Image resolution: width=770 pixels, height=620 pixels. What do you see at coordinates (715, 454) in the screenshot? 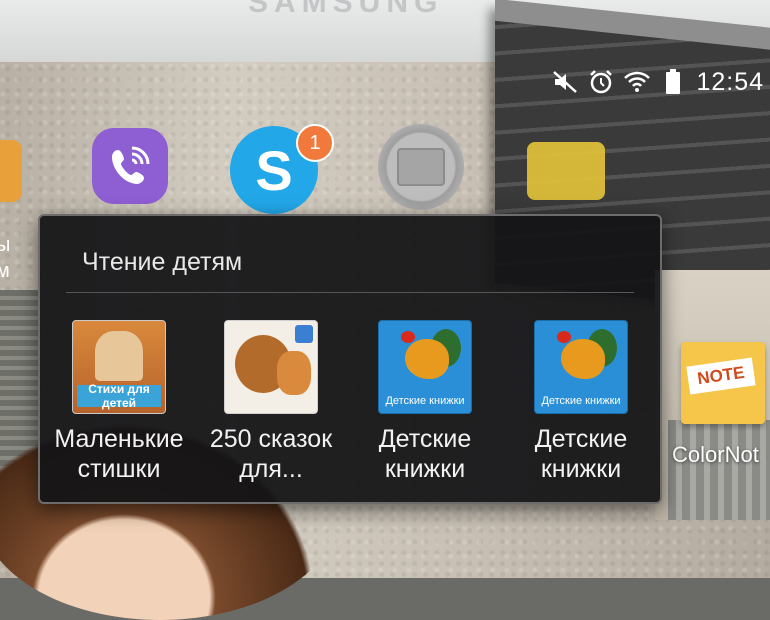
I see `colornote-label: ColorNot` at bounding box center [715, 454].